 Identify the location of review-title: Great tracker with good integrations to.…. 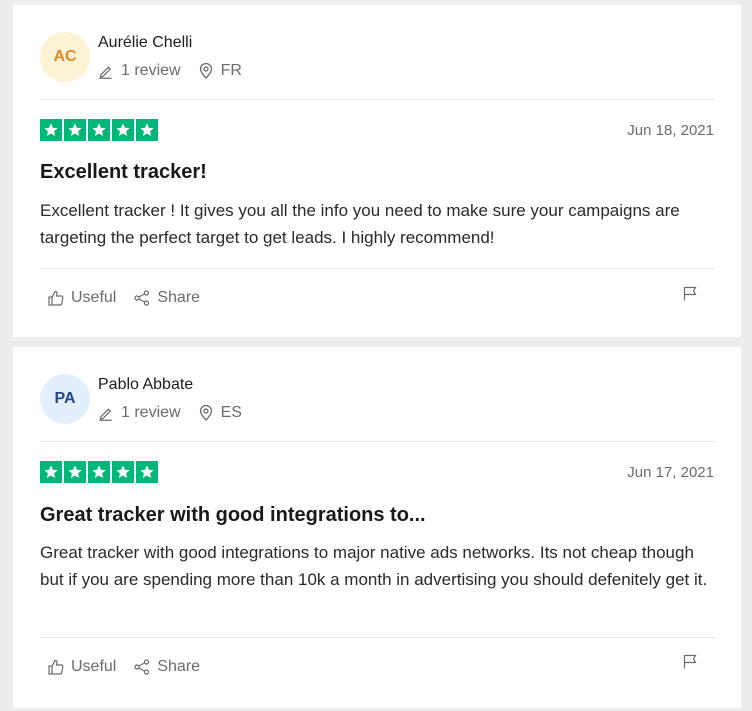
(233, 515).